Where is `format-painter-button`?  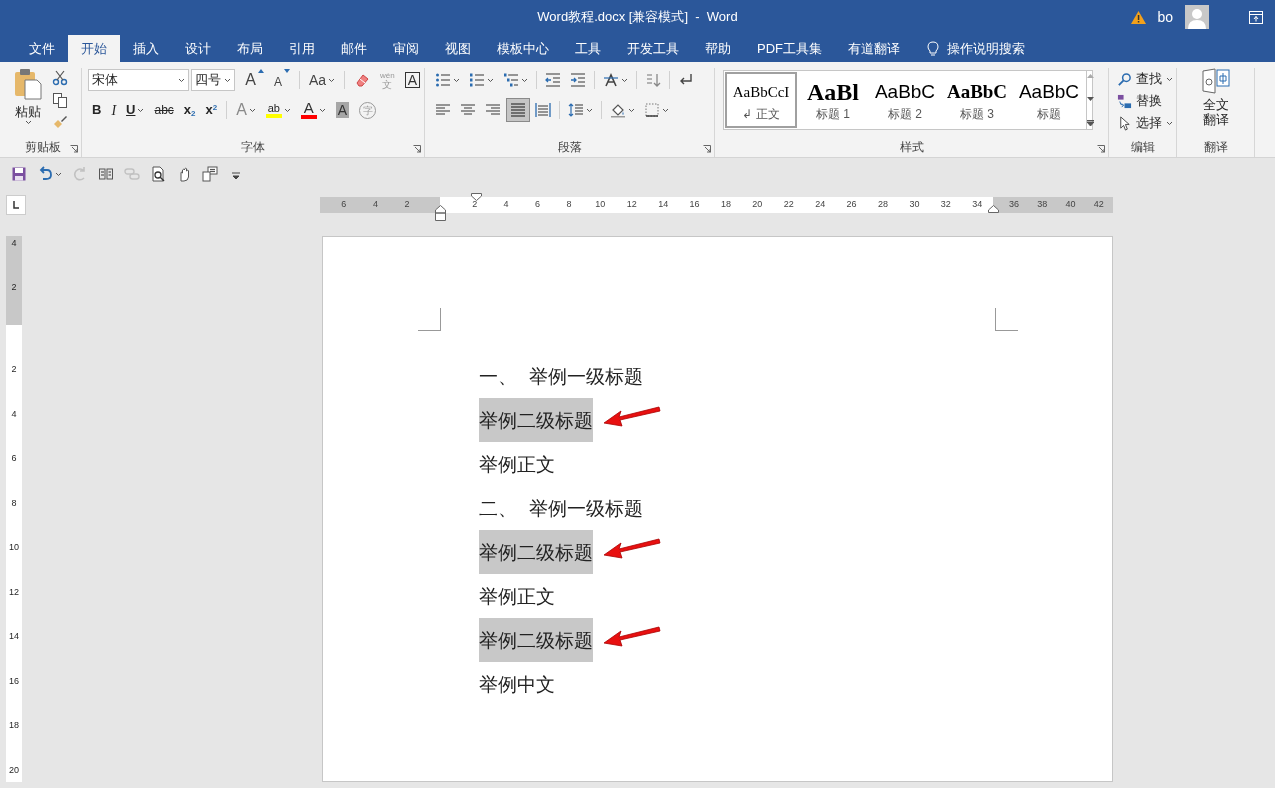 format-painter-button is located at coordinates (60, 122).